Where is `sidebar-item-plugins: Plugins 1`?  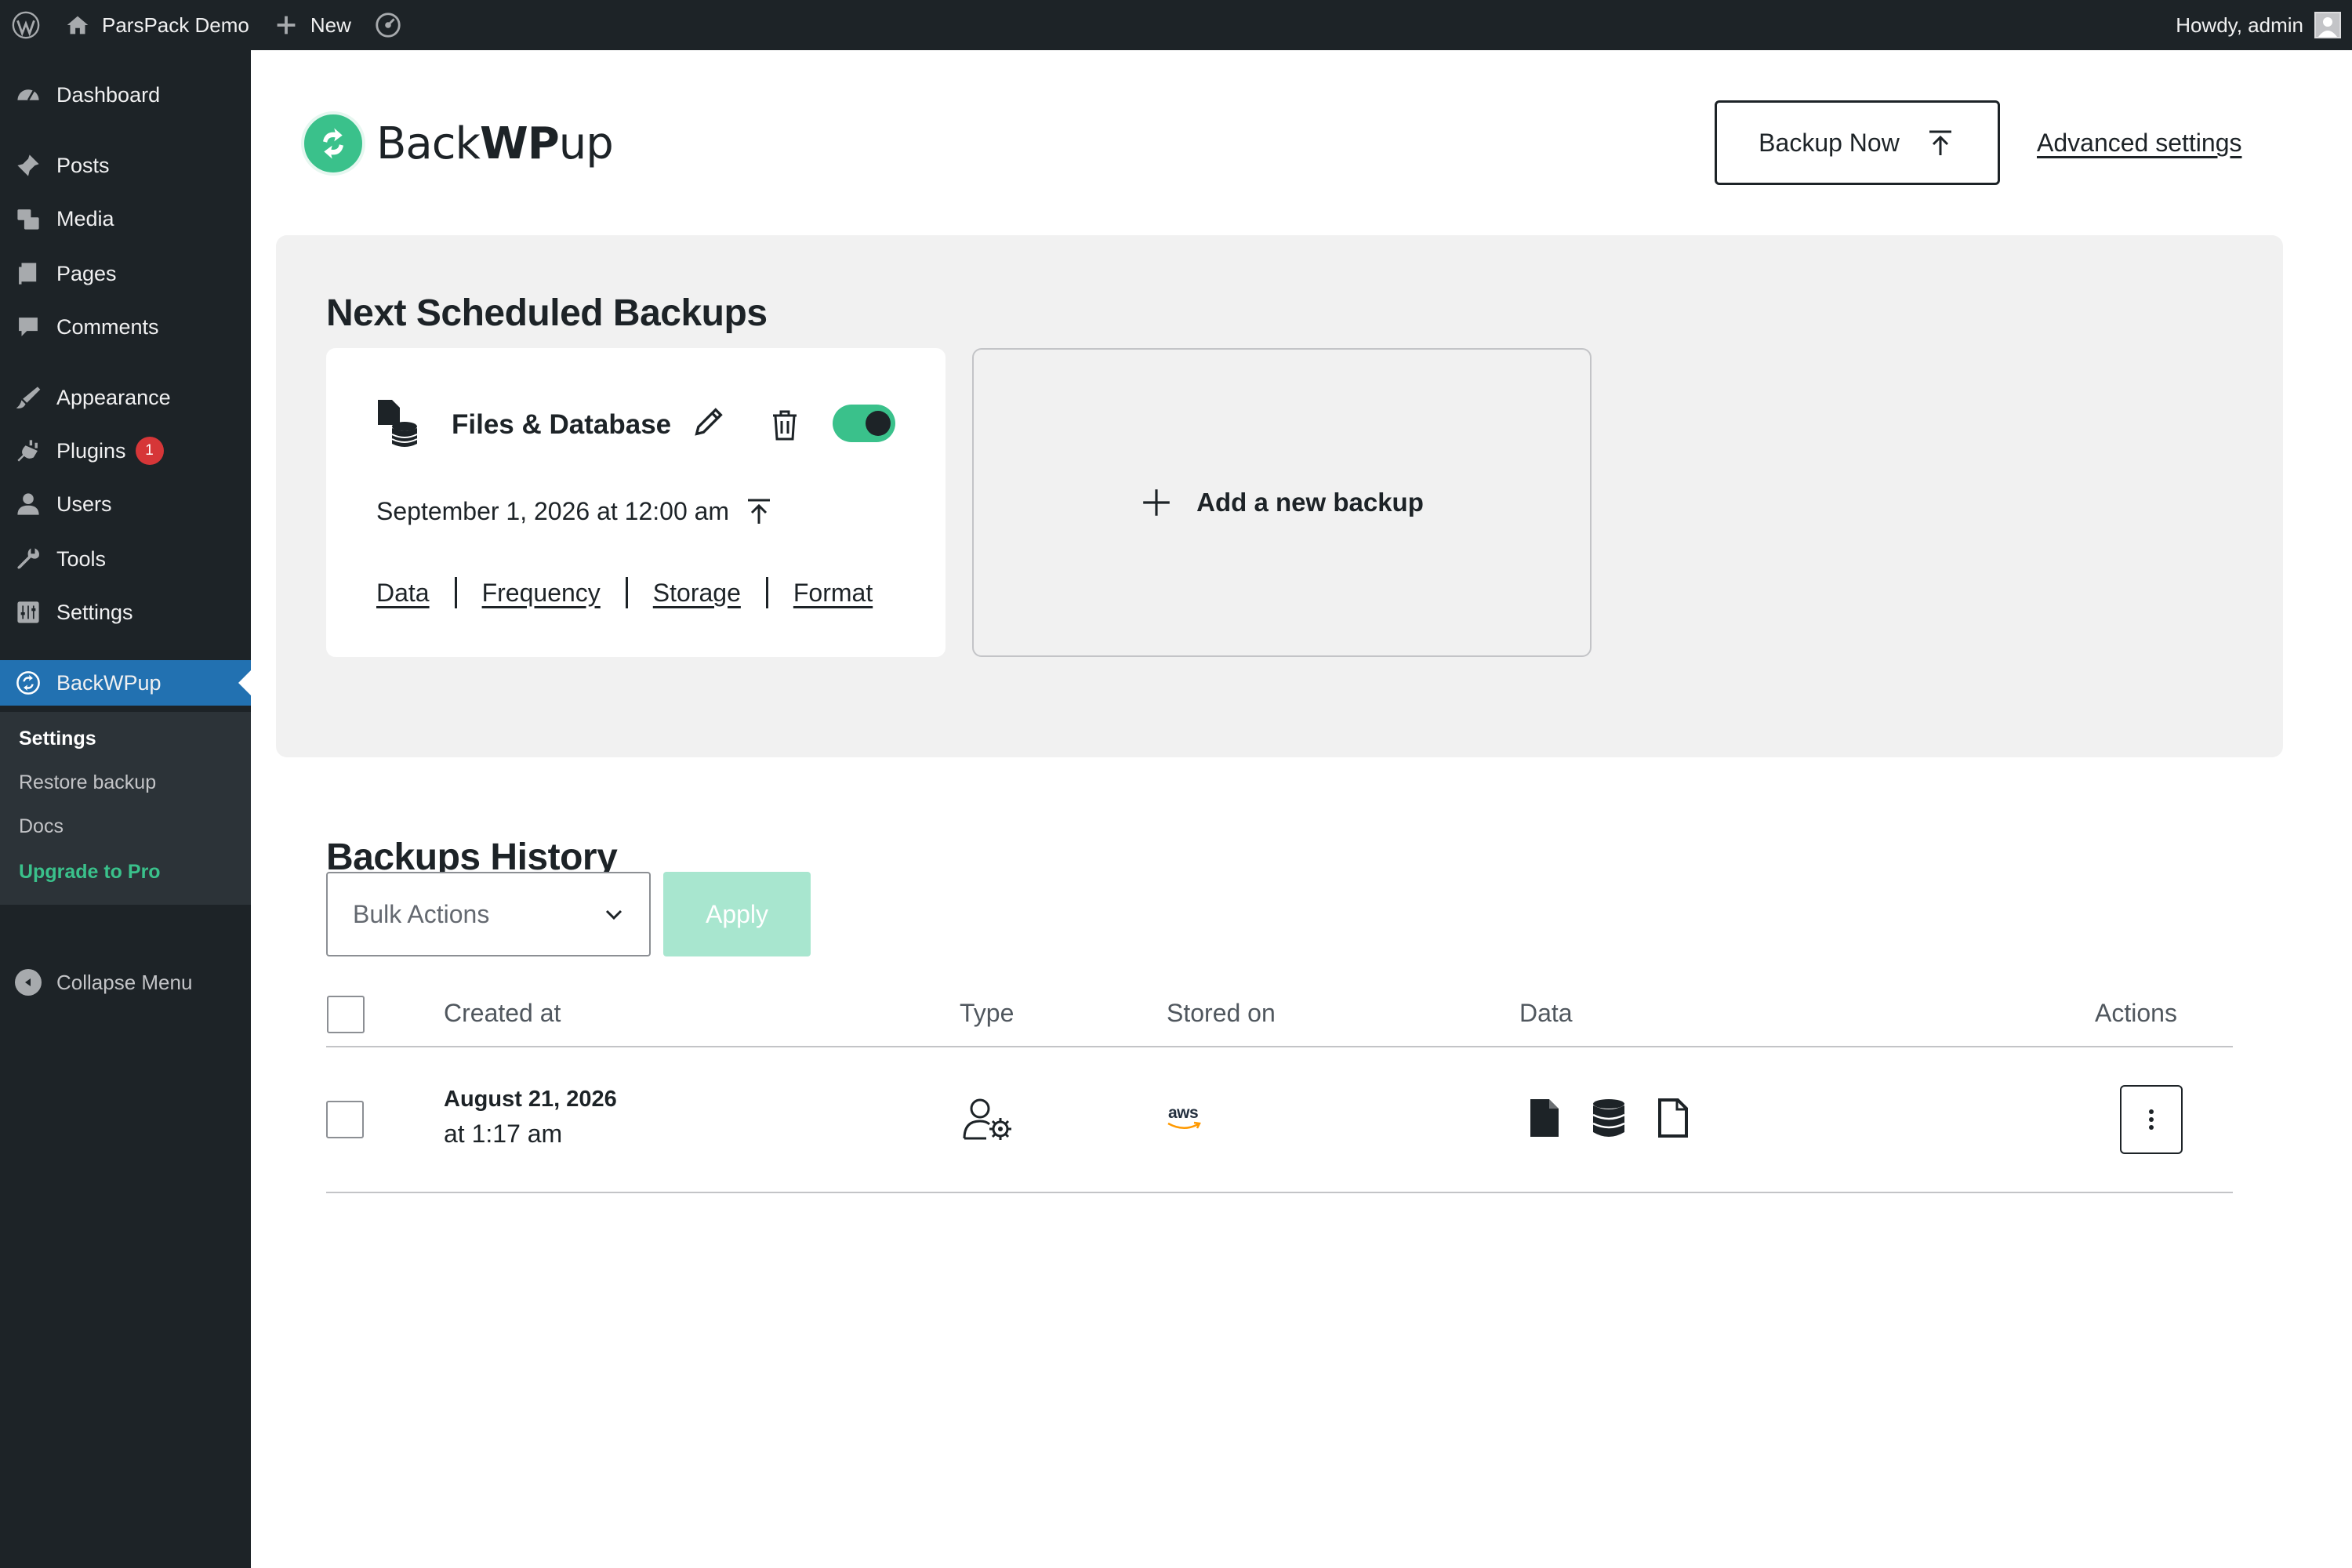
sidebar-item-plugins: Plugins 1 is located at coordinates (125, 451).